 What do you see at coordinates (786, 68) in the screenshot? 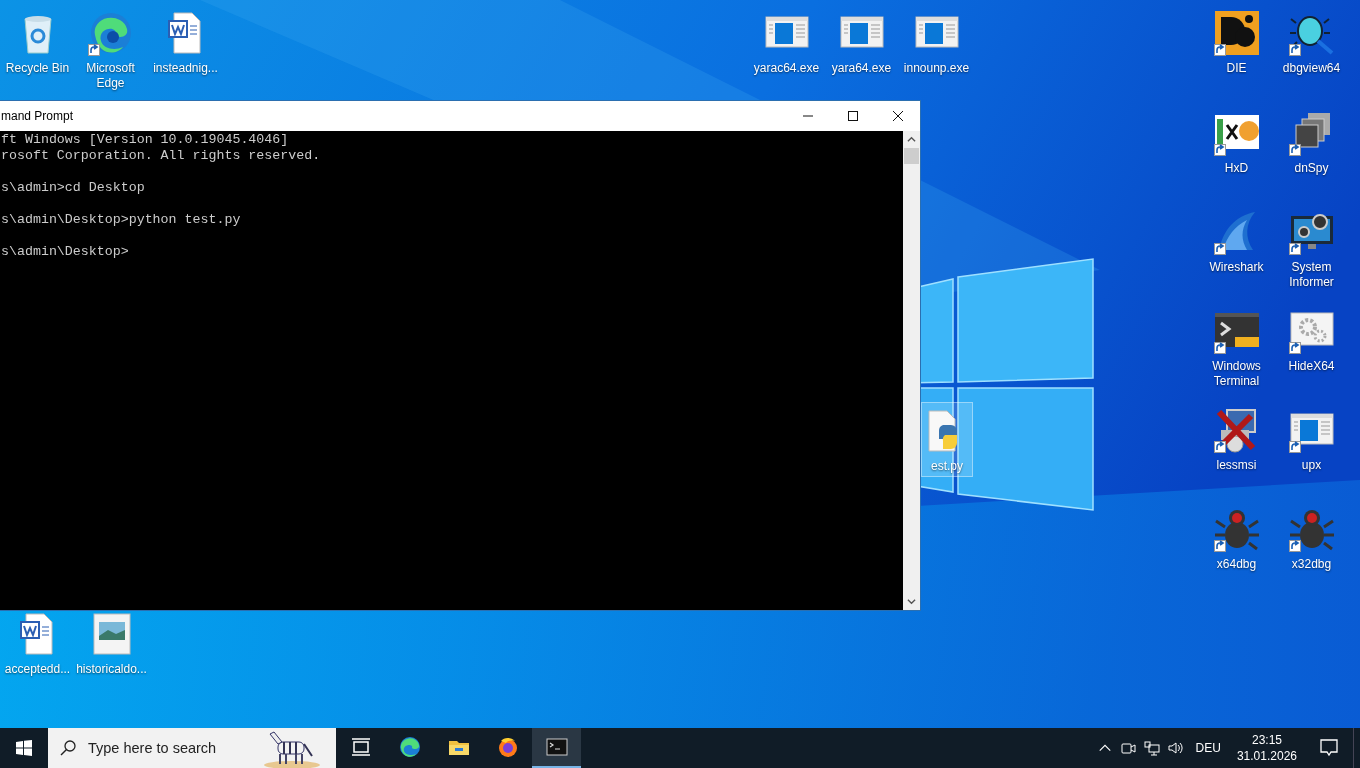
I see `icon-label: yarac64.exe` at bounding box center [786, 68].